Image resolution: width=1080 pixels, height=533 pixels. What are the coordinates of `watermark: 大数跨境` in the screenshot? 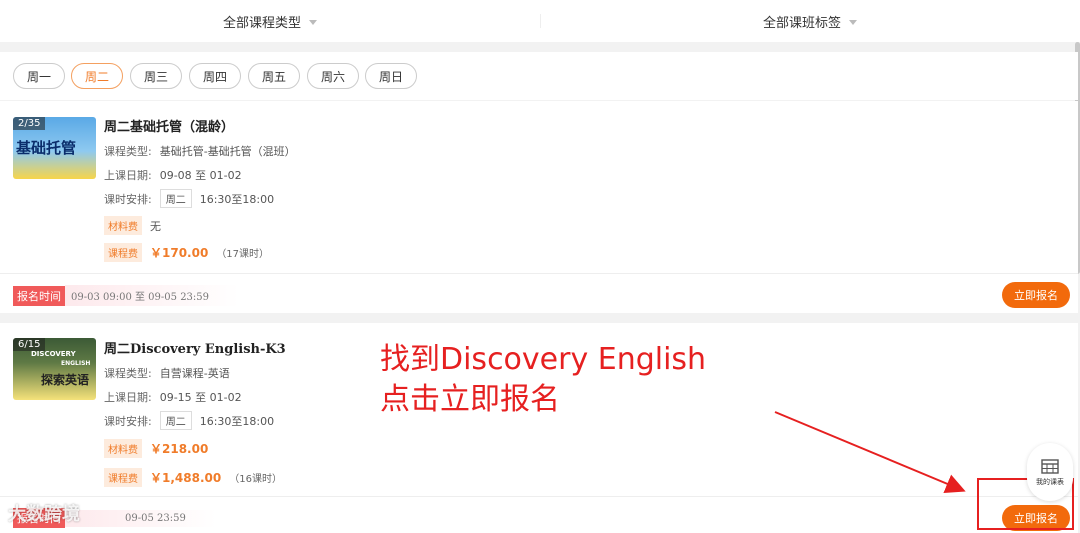 It's located at (44, 514).